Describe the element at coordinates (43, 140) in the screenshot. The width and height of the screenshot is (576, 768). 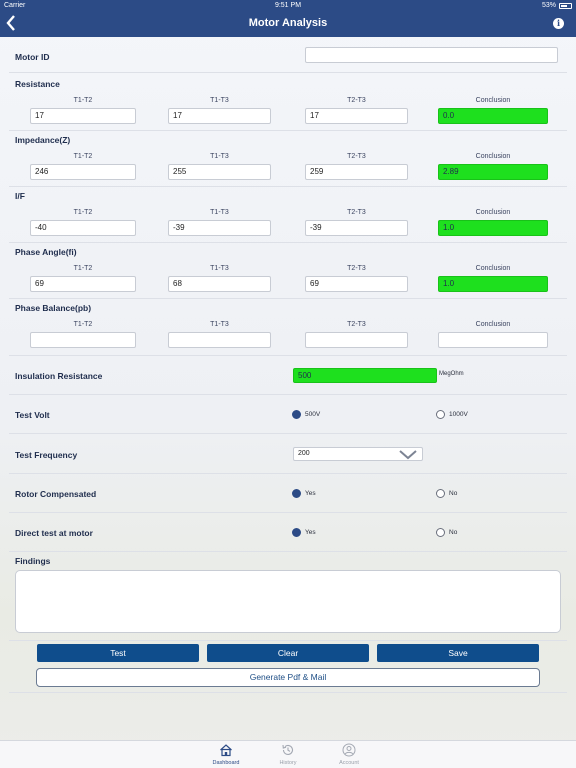
I see `section-label: Impedance(Z)` at that location.